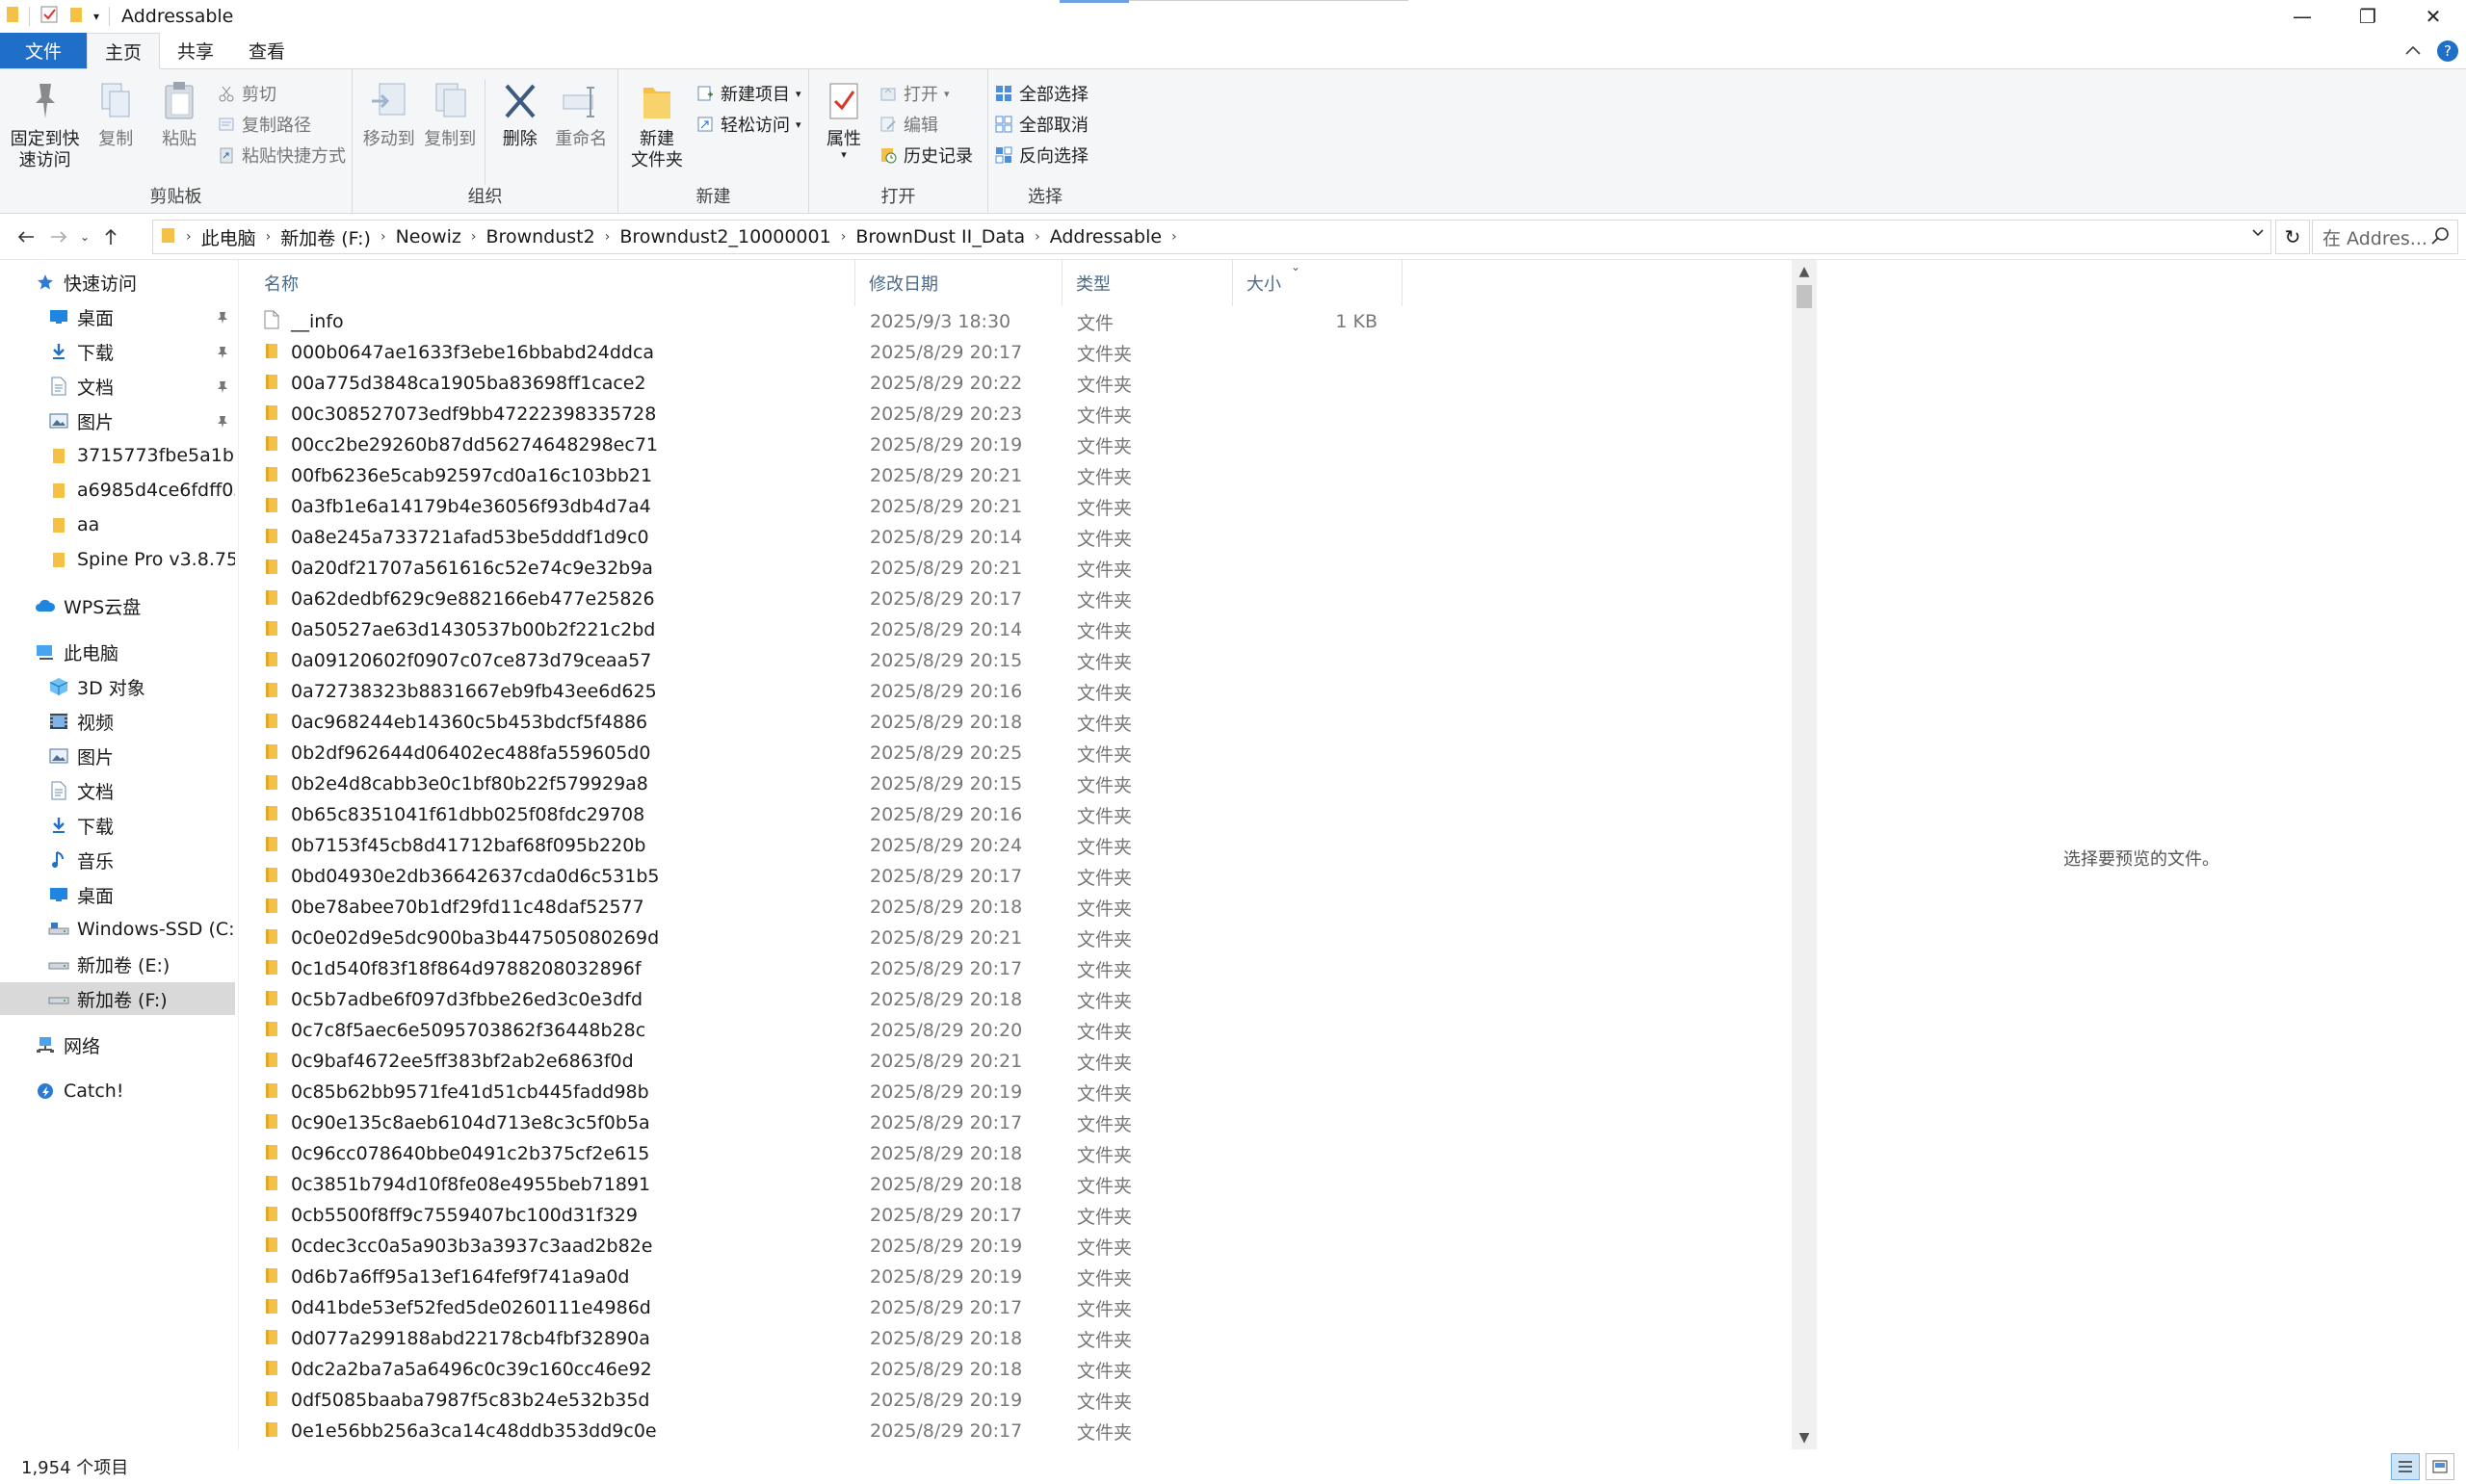 This screenshot has width=2466, height=1484. I want to click on sidebar-item: WPS云盘, so click(117, 606).